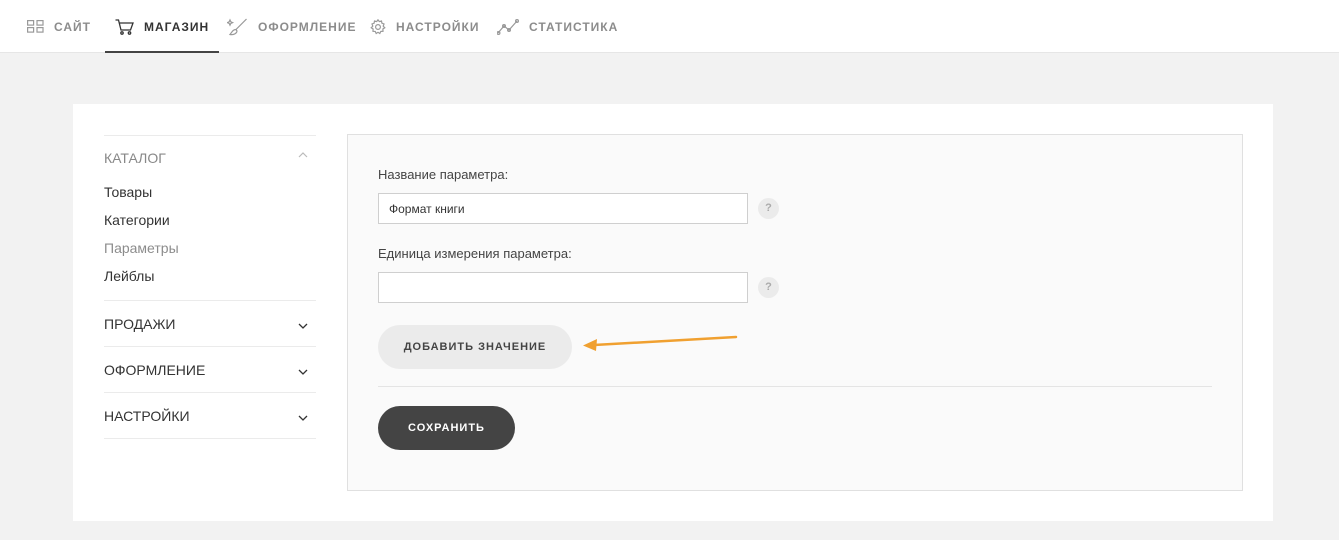  What do you see at coordinates (446, 428) in the screenshot?
I see `save-button: СОХРАНИТЬ` at bounding box center [446, 428].